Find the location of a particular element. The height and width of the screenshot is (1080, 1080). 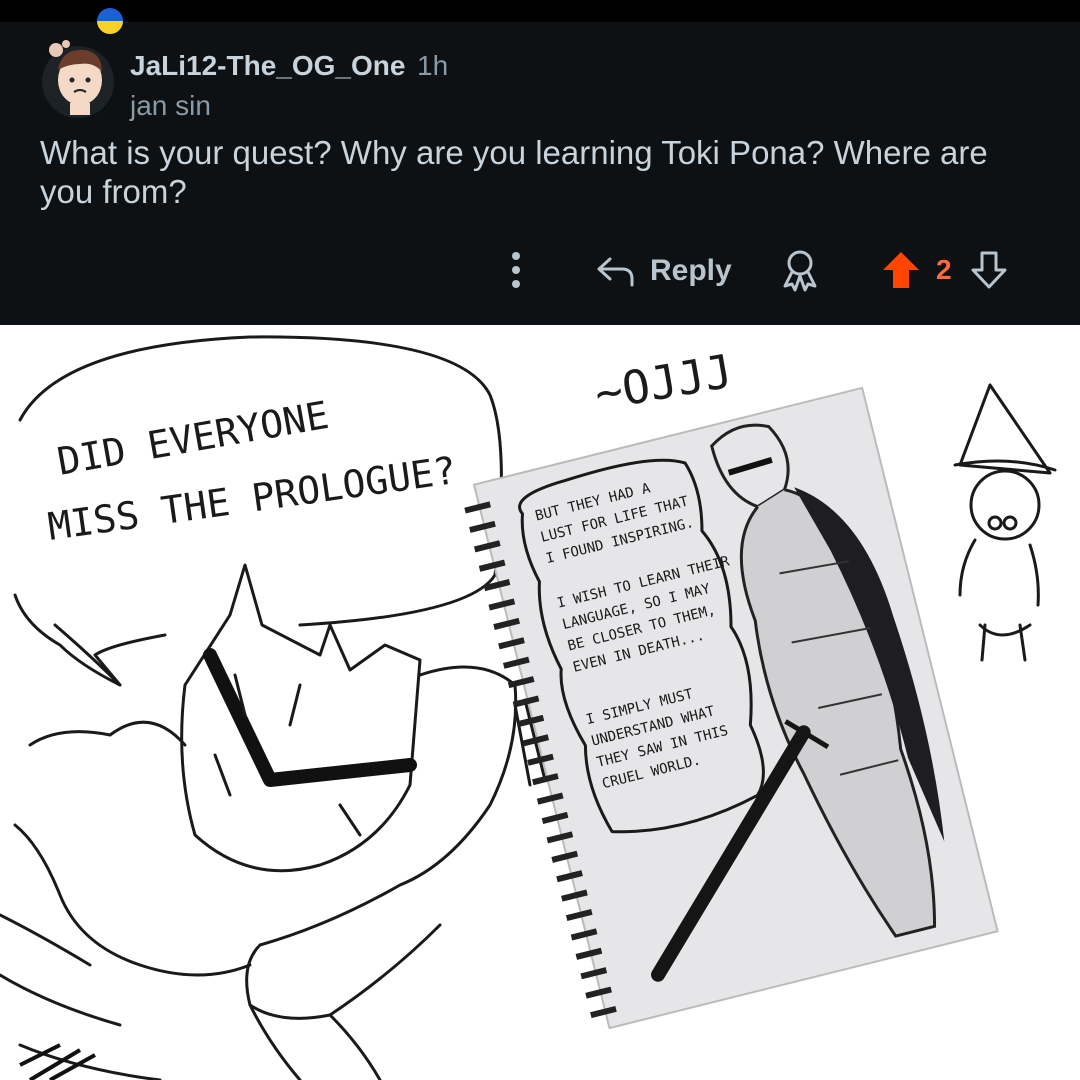

user-flair: jan sin is located at coordinates (170, 105).